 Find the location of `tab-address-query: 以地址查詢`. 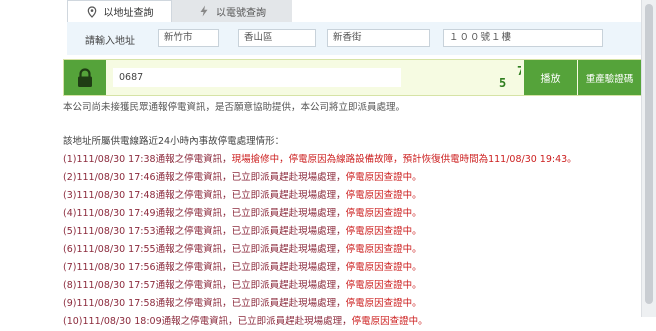

tab-address-query: 以地址查詢 is located at coordinates (119, 11).